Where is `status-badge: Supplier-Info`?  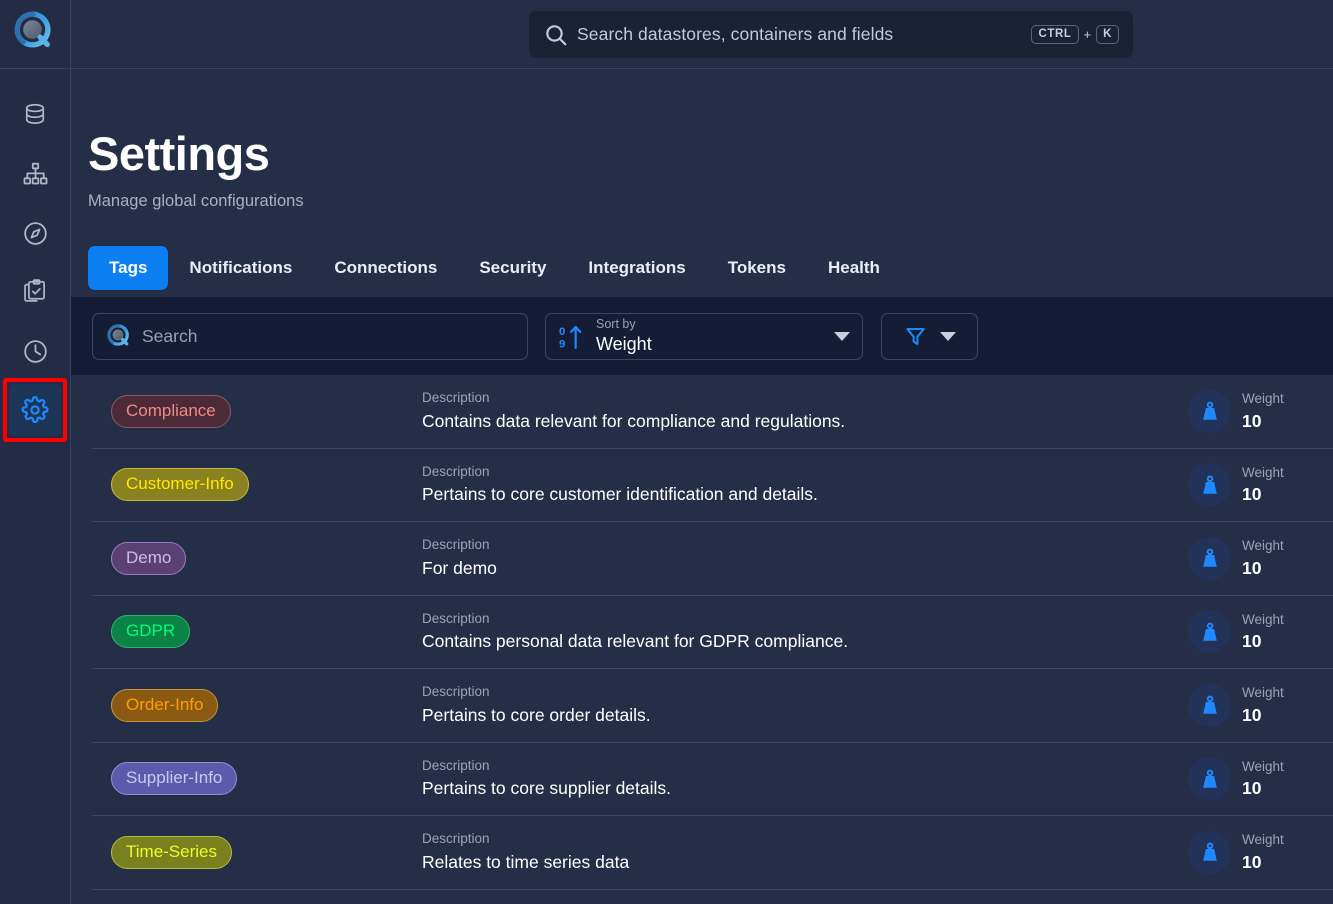
status-badge: Supplier-Info is located at coordinates (174, 779).